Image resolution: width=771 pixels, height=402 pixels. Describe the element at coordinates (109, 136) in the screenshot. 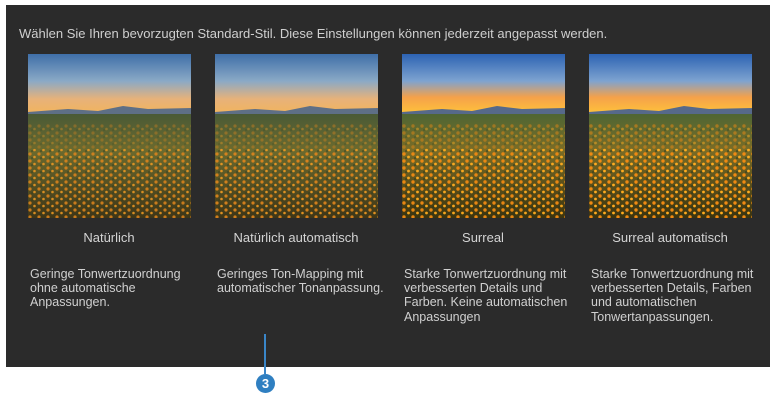

I see `natural-thumbnail` at that location.